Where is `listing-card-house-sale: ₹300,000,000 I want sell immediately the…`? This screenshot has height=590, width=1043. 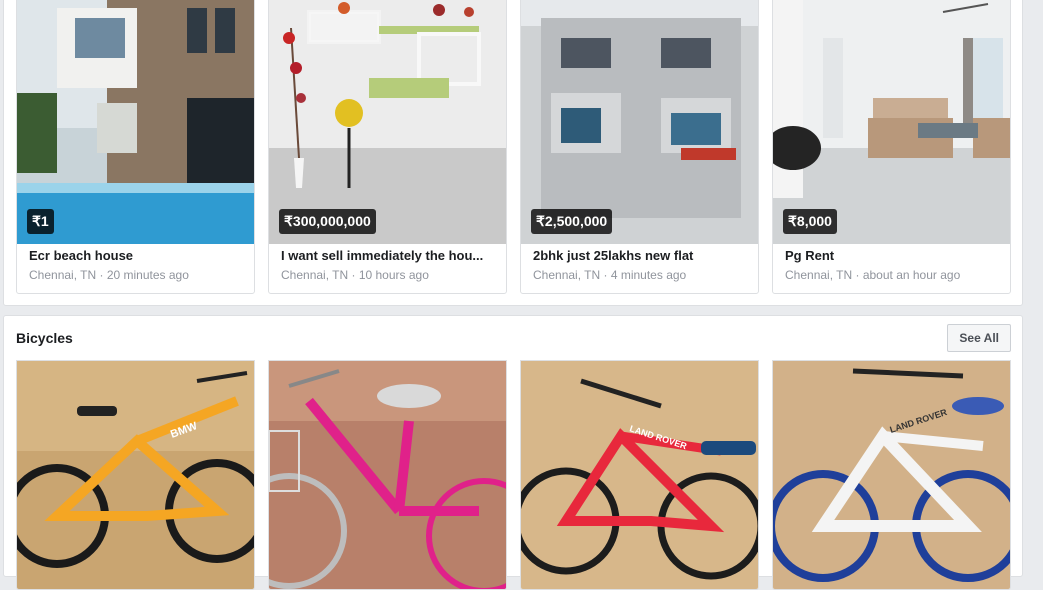 listing-card-house-sale: ₹300,000,000 I want sell immediately the… is located at coordinates (387, 147).